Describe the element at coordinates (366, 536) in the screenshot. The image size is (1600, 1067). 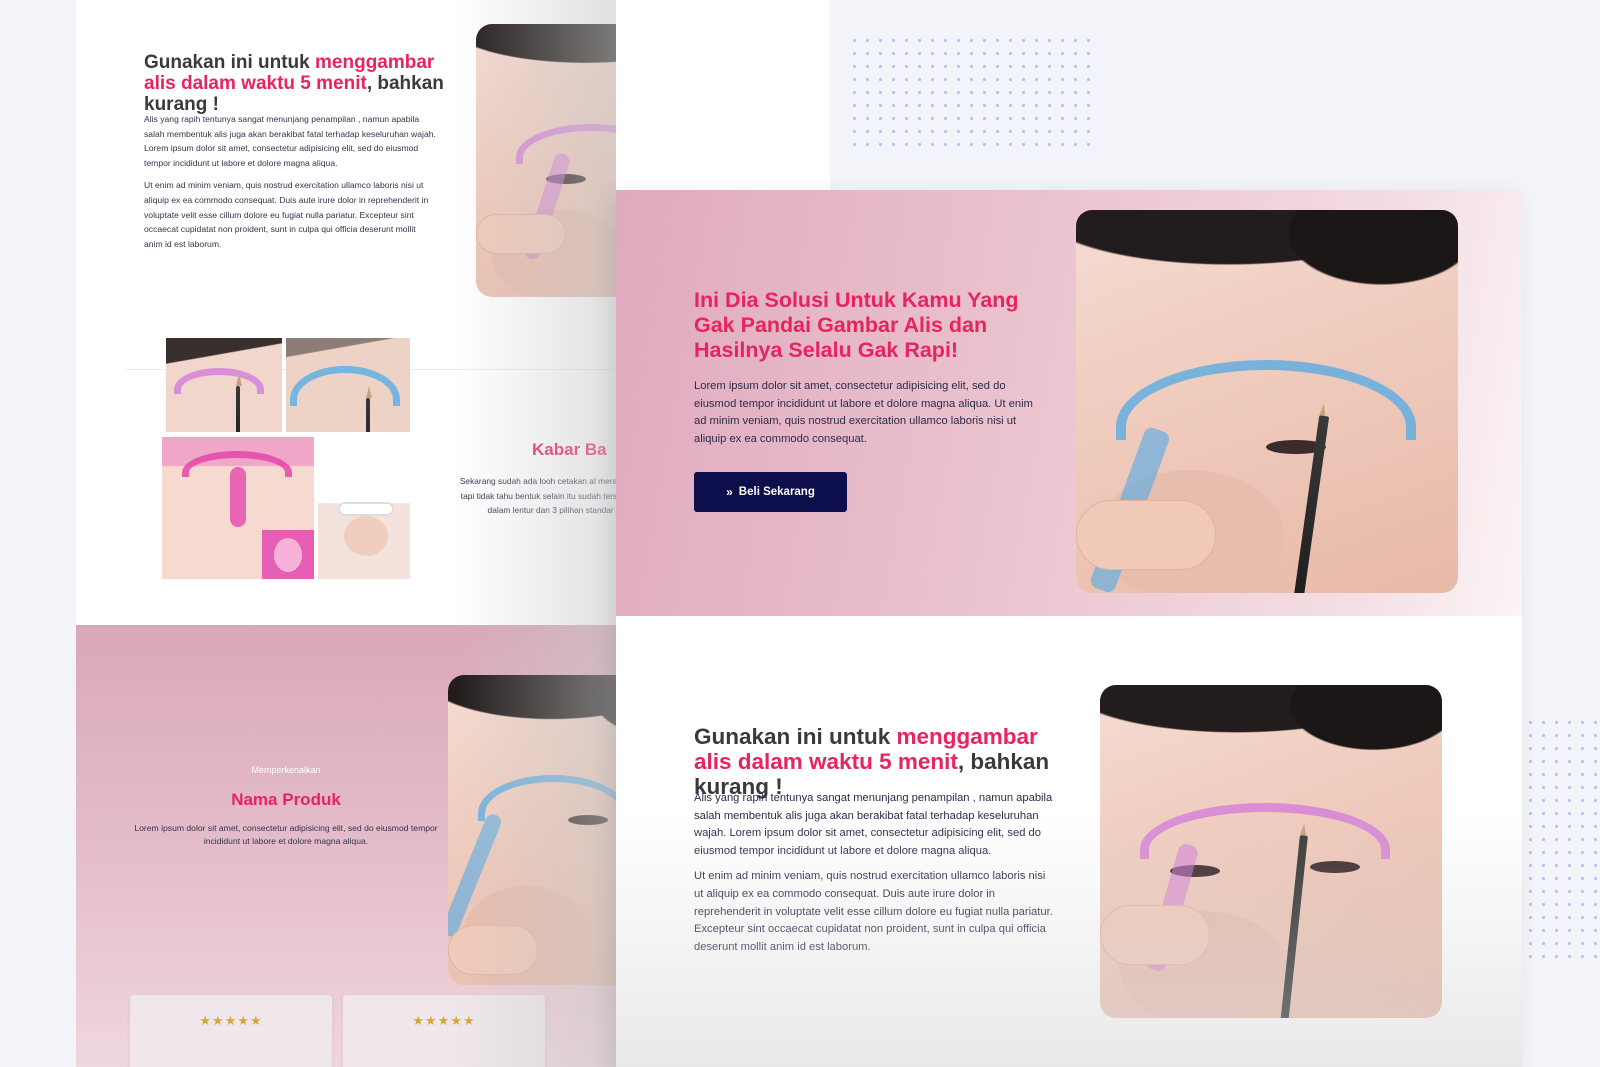
I see `face` at that location.